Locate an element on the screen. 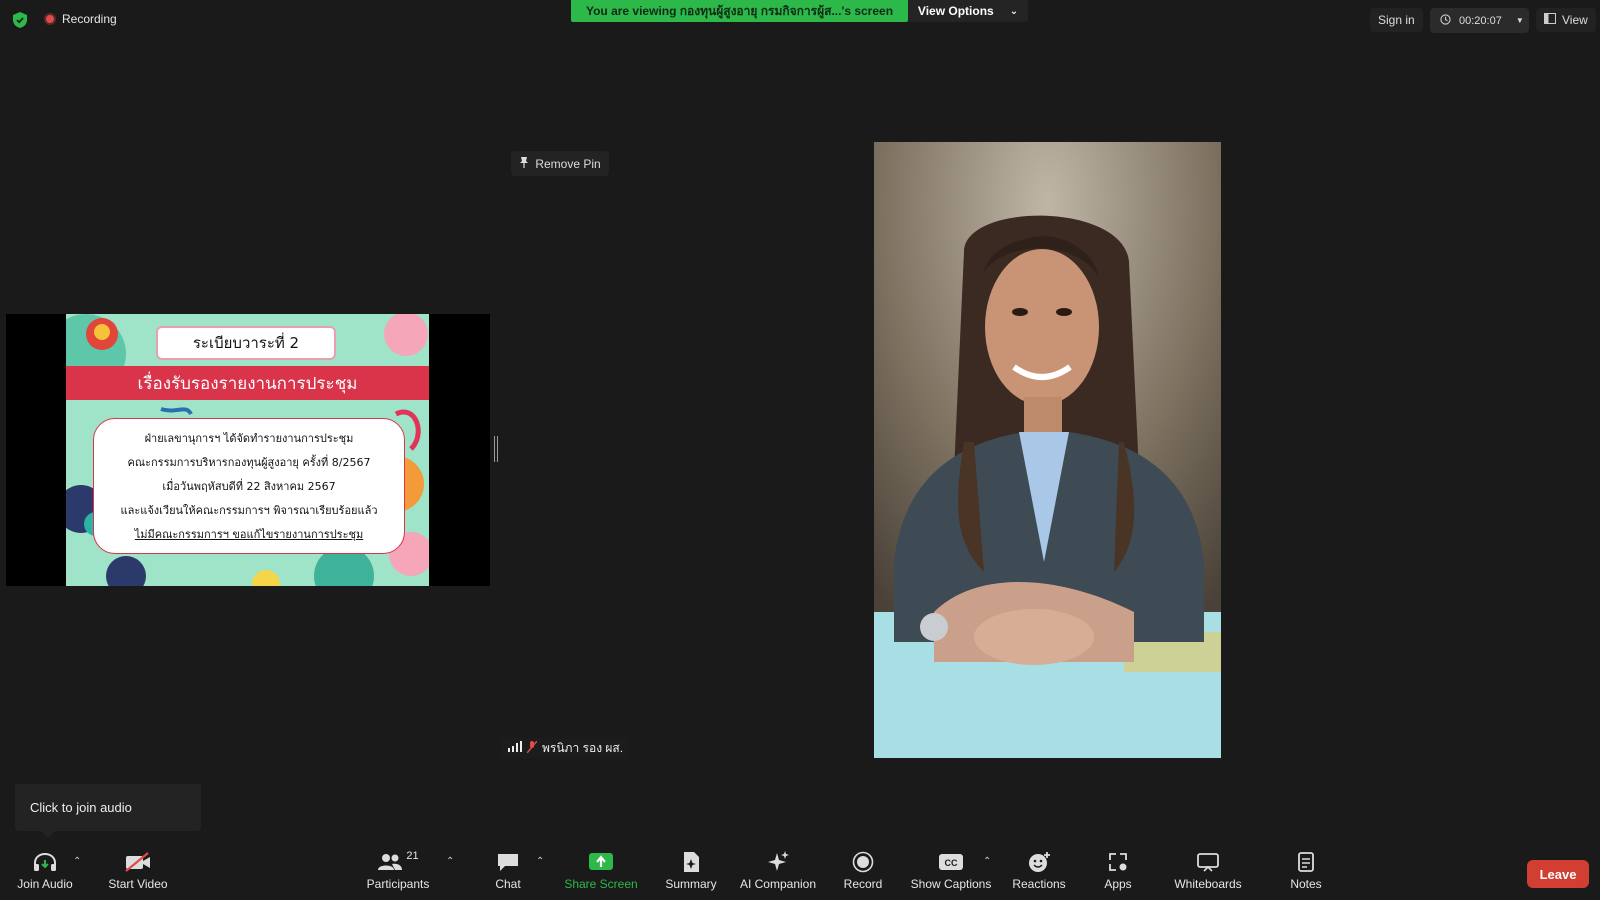 This screenshot has height=900, width=1600. slide-agenda-box: ระเบียบวาระที่ 2 is located at coordinates (246, 343).